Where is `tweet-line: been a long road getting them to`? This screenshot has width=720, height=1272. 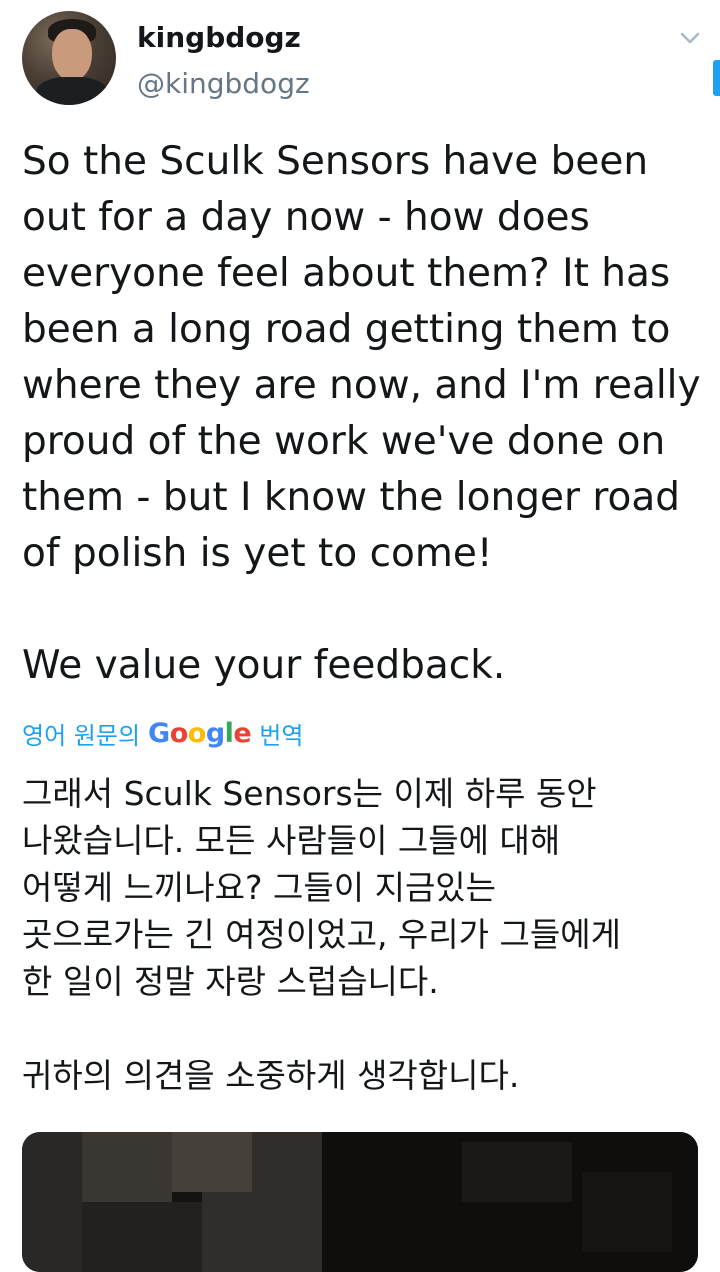 tweet-line: been a long road getting them to is located at coordinates (346, 329).